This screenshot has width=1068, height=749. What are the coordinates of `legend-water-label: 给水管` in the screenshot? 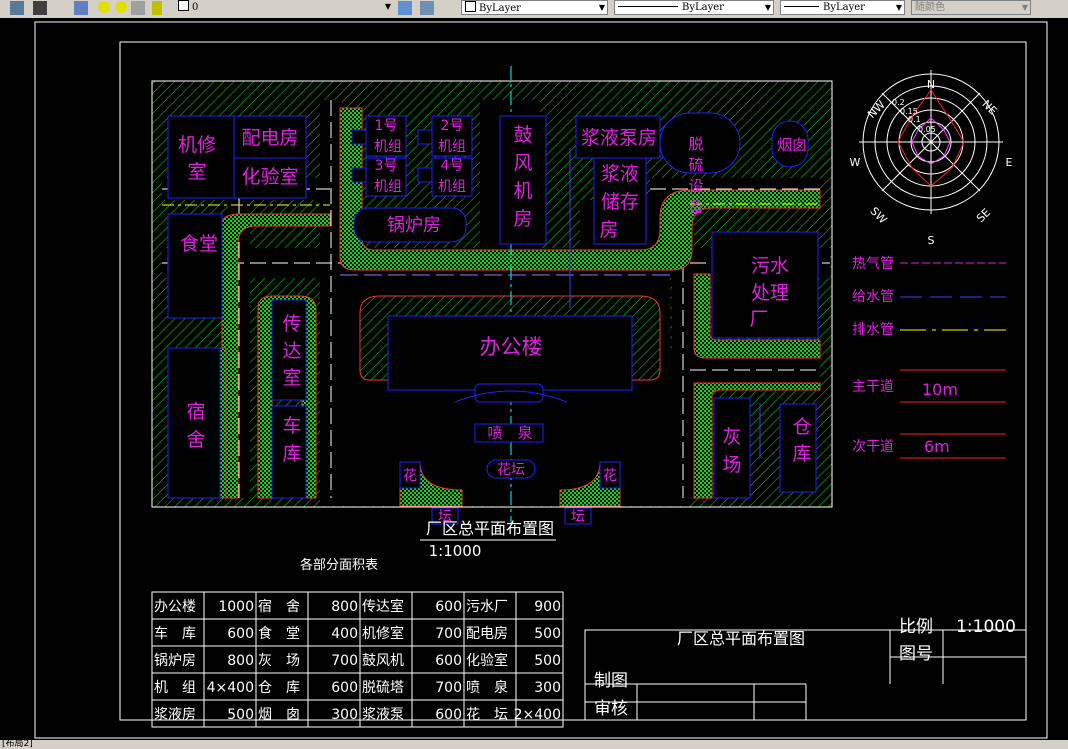 It's located at (873, 297).